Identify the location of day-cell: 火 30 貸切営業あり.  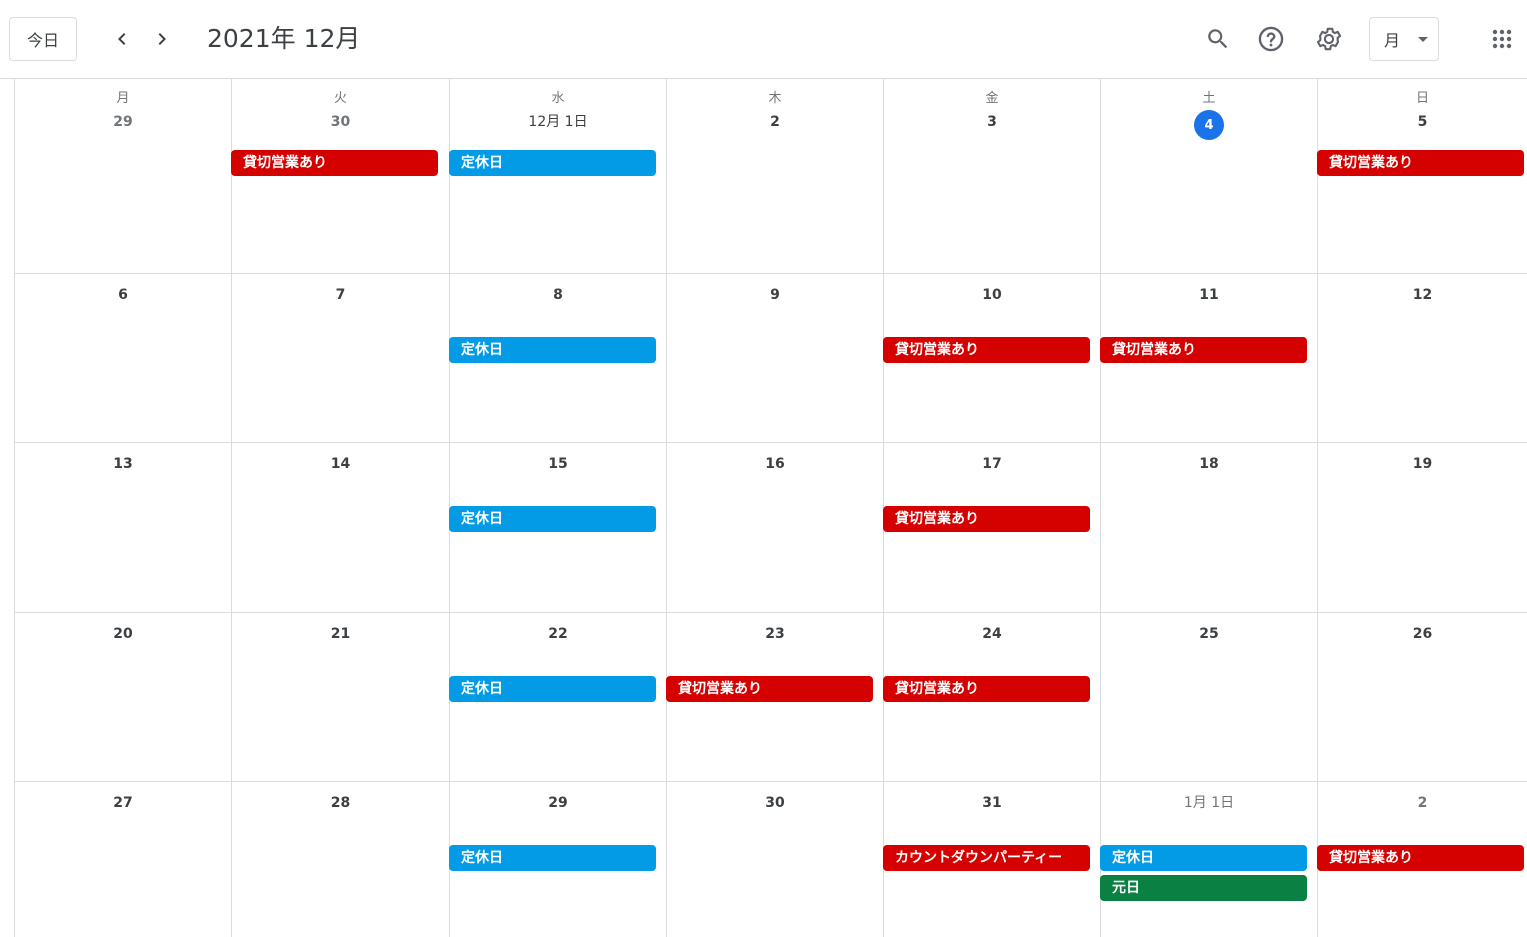
(340, 176).